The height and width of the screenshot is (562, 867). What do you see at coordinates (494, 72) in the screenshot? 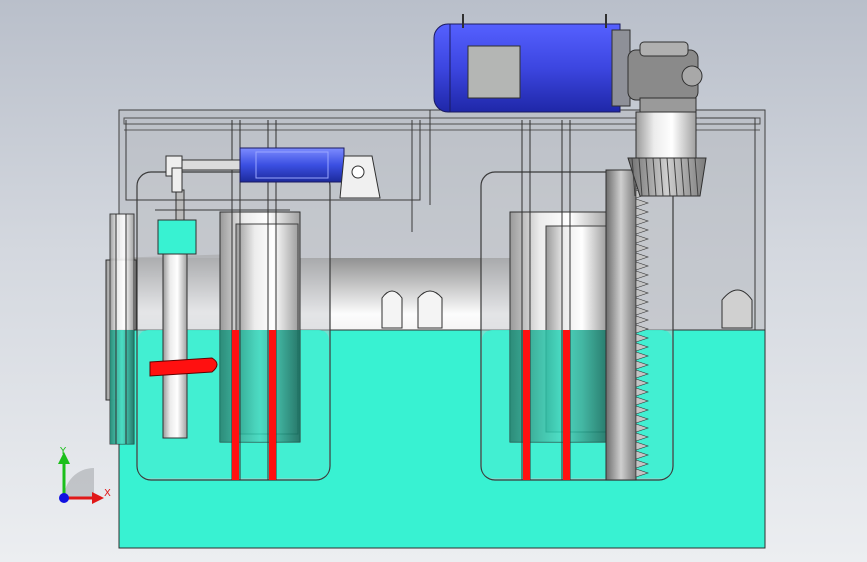
I see `motor-terminal-box` at bounding box center [494, 72].